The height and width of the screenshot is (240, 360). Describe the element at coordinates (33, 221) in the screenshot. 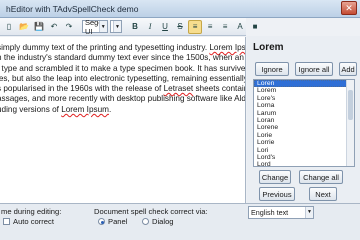

I see `auto-correct-label: Auto correct` at that location.